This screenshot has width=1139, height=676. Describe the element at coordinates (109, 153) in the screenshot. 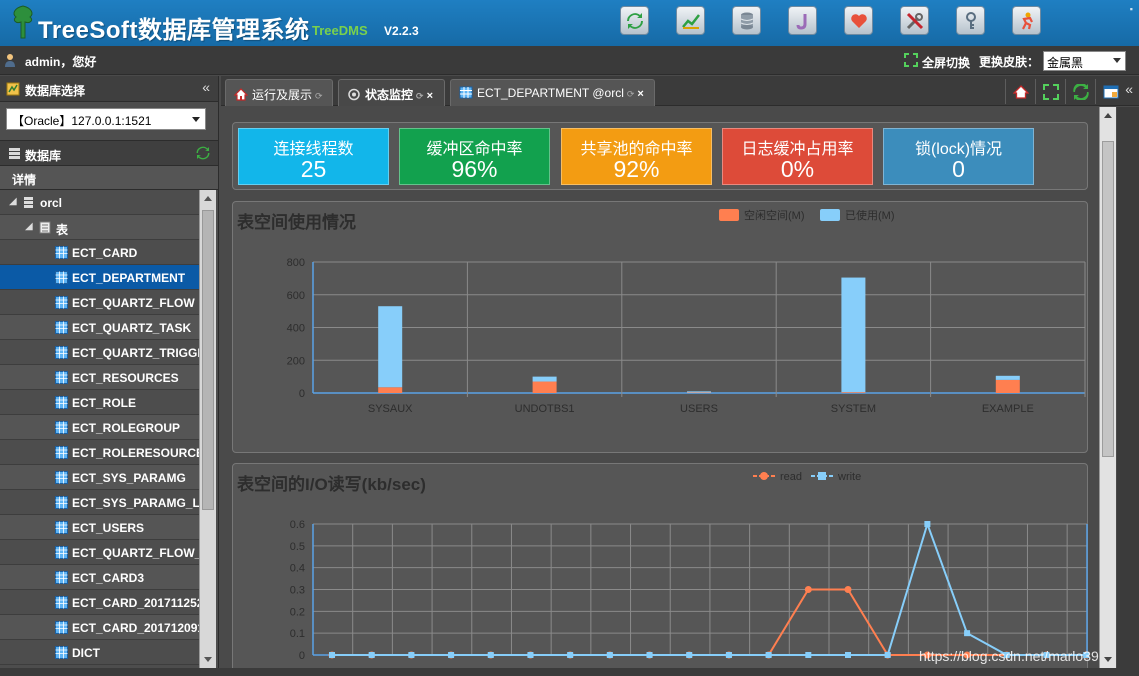

I see `database-panel-header: 数据库` at that location.